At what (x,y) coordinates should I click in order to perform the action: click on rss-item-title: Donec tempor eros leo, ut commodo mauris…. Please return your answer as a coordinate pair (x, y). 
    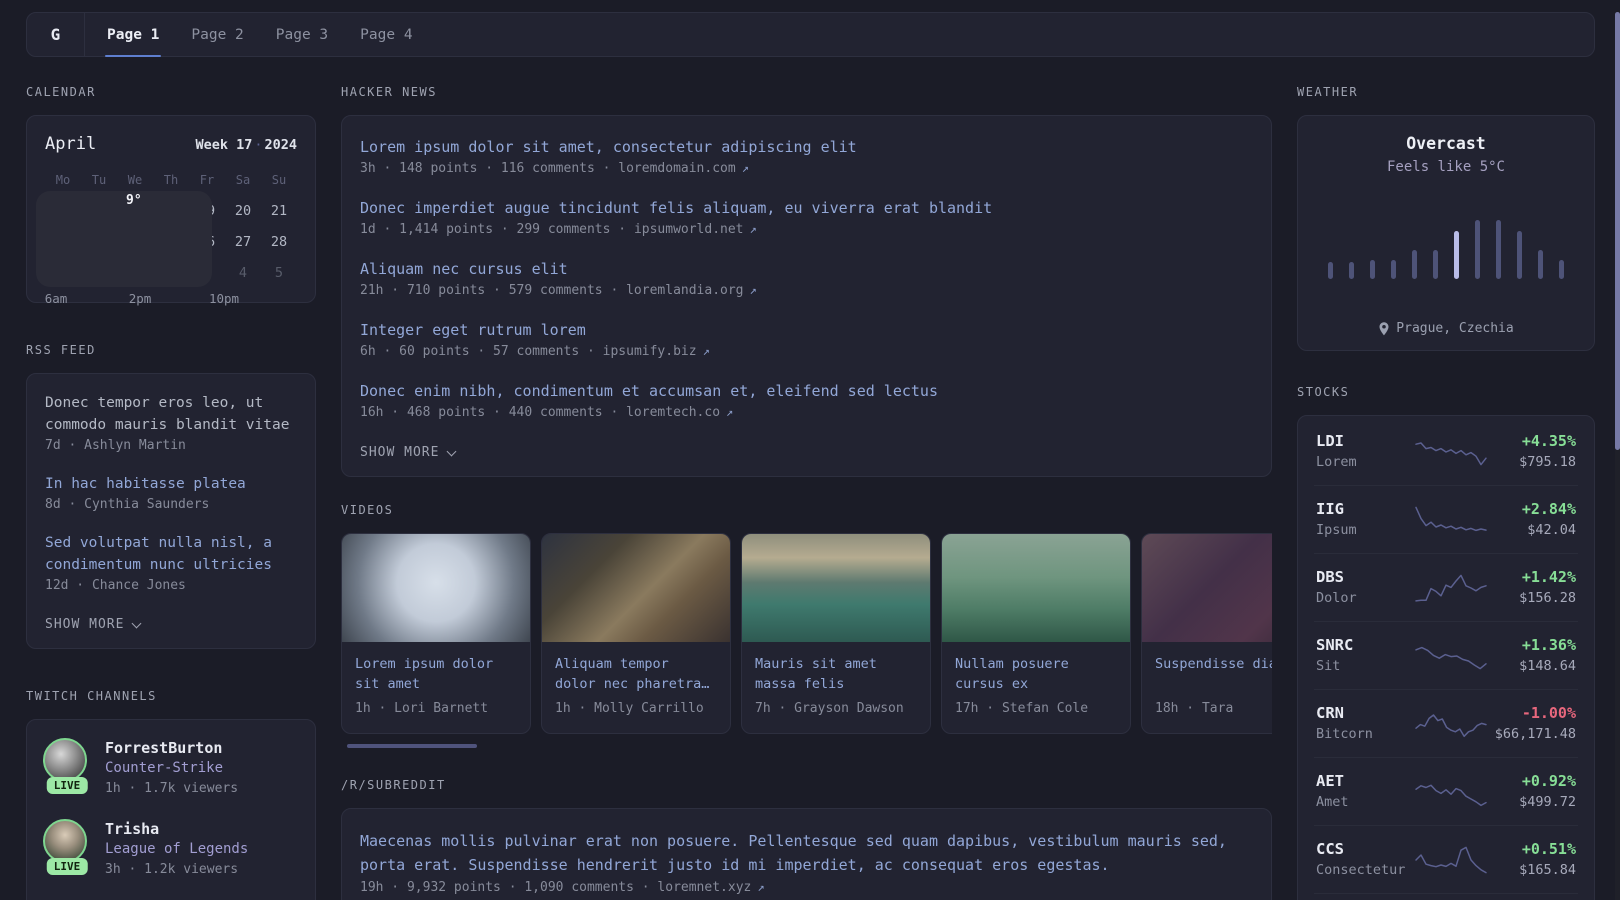
    Looking at the image, I should click on (171, 414).